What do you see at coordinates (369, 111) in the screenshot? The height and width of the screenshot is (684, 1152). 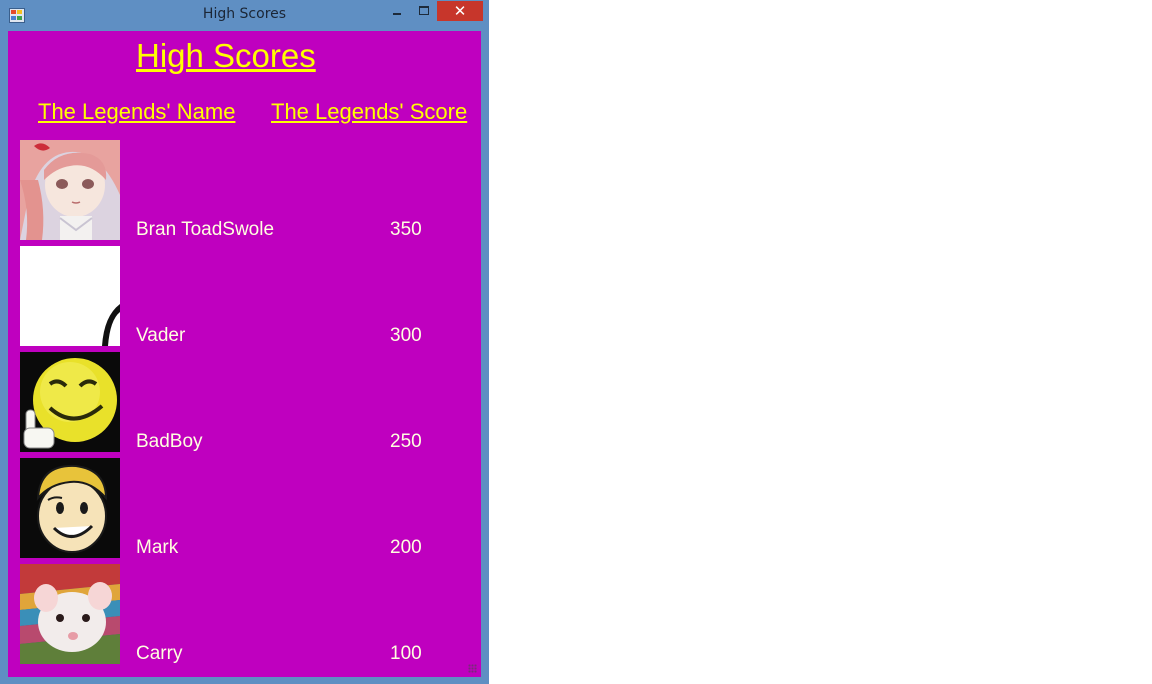 I see `score-column-header: The Legends' Score` at bounding box center [369, 111].